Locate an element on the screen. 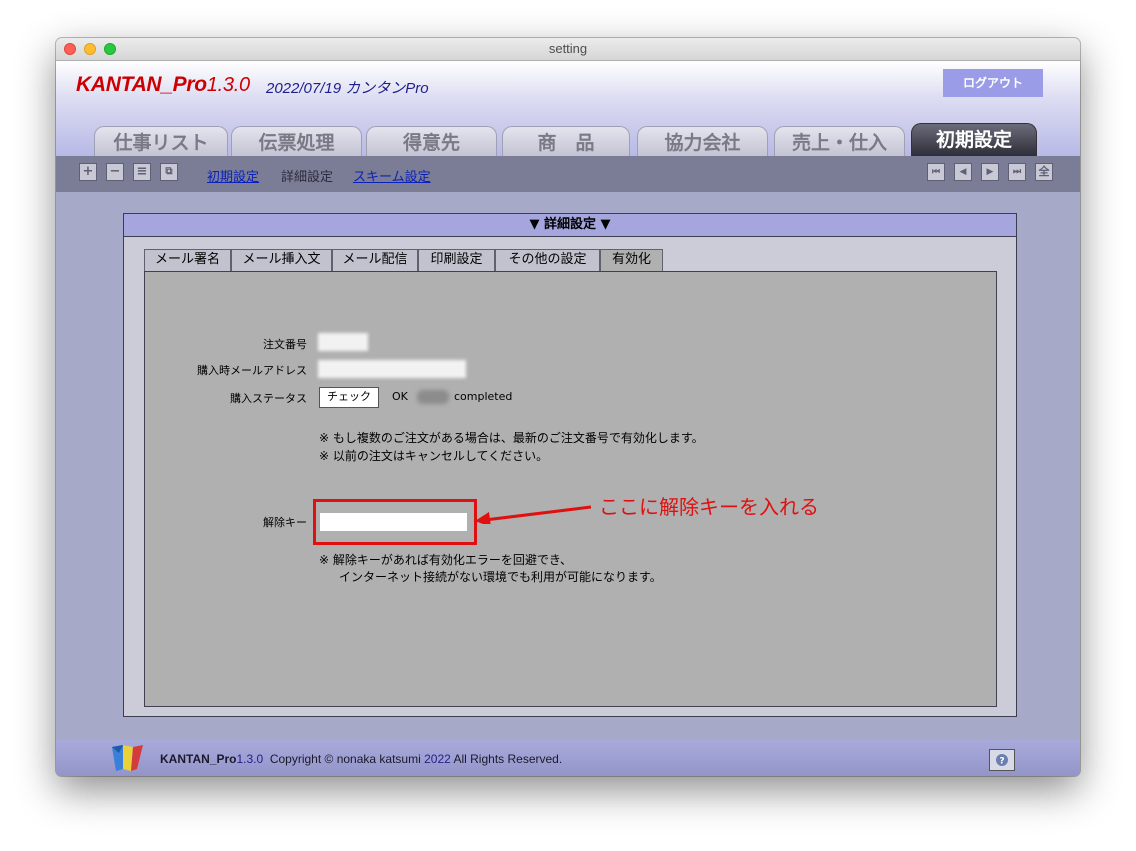 Image resolution: width=1136 pixels, height=851 pixels. title-bar: setting is located at coordinates (568, 49).